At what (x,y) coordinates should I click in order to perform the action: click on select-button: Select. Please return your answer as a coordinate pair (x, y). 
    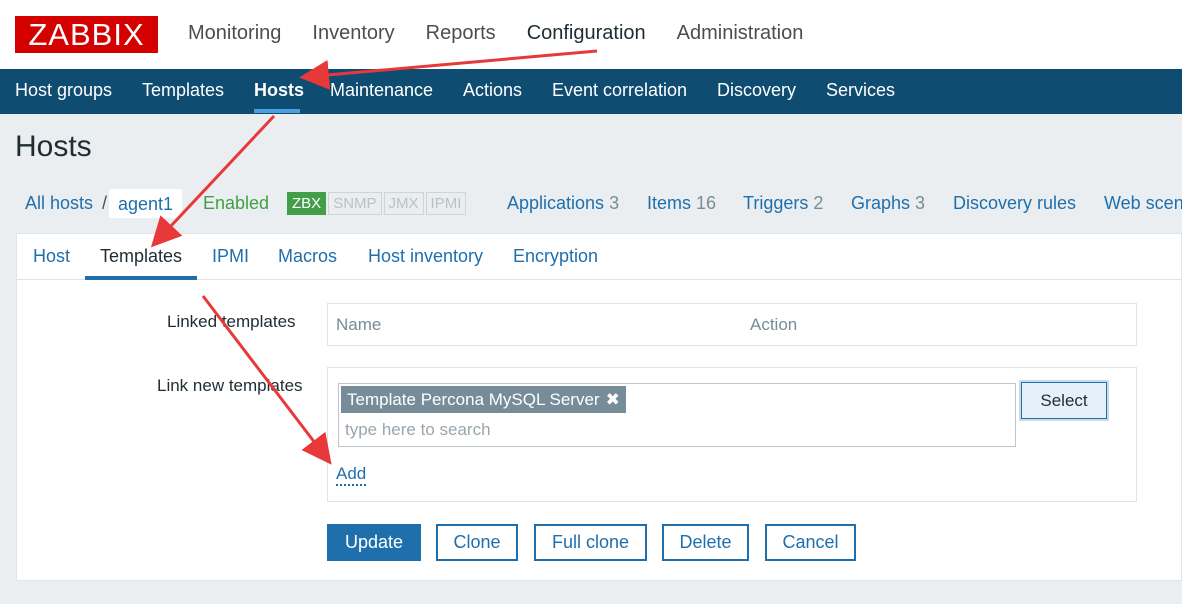
    Looking at the image, I should click on (1064, 400).